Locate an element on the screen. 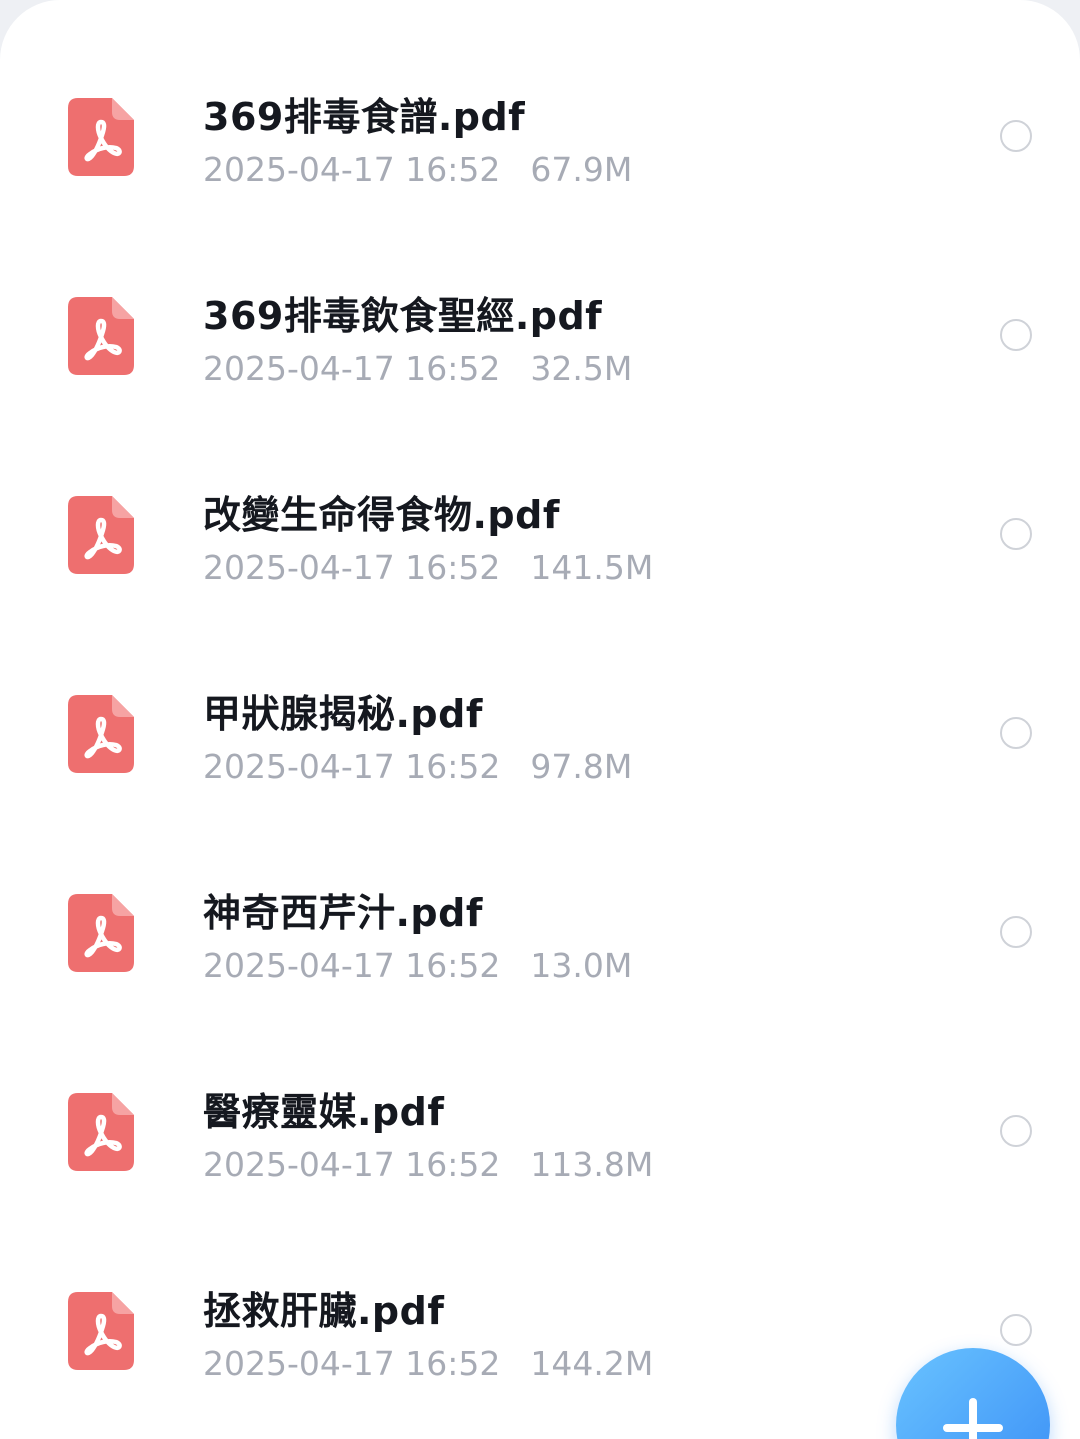 Image resolution: width=1080 pixels, height=1439 pixels. file-row: 369排毒食譜.pdf 2025-04-17 16:52 67.9M is located at coordinates (540, 161).